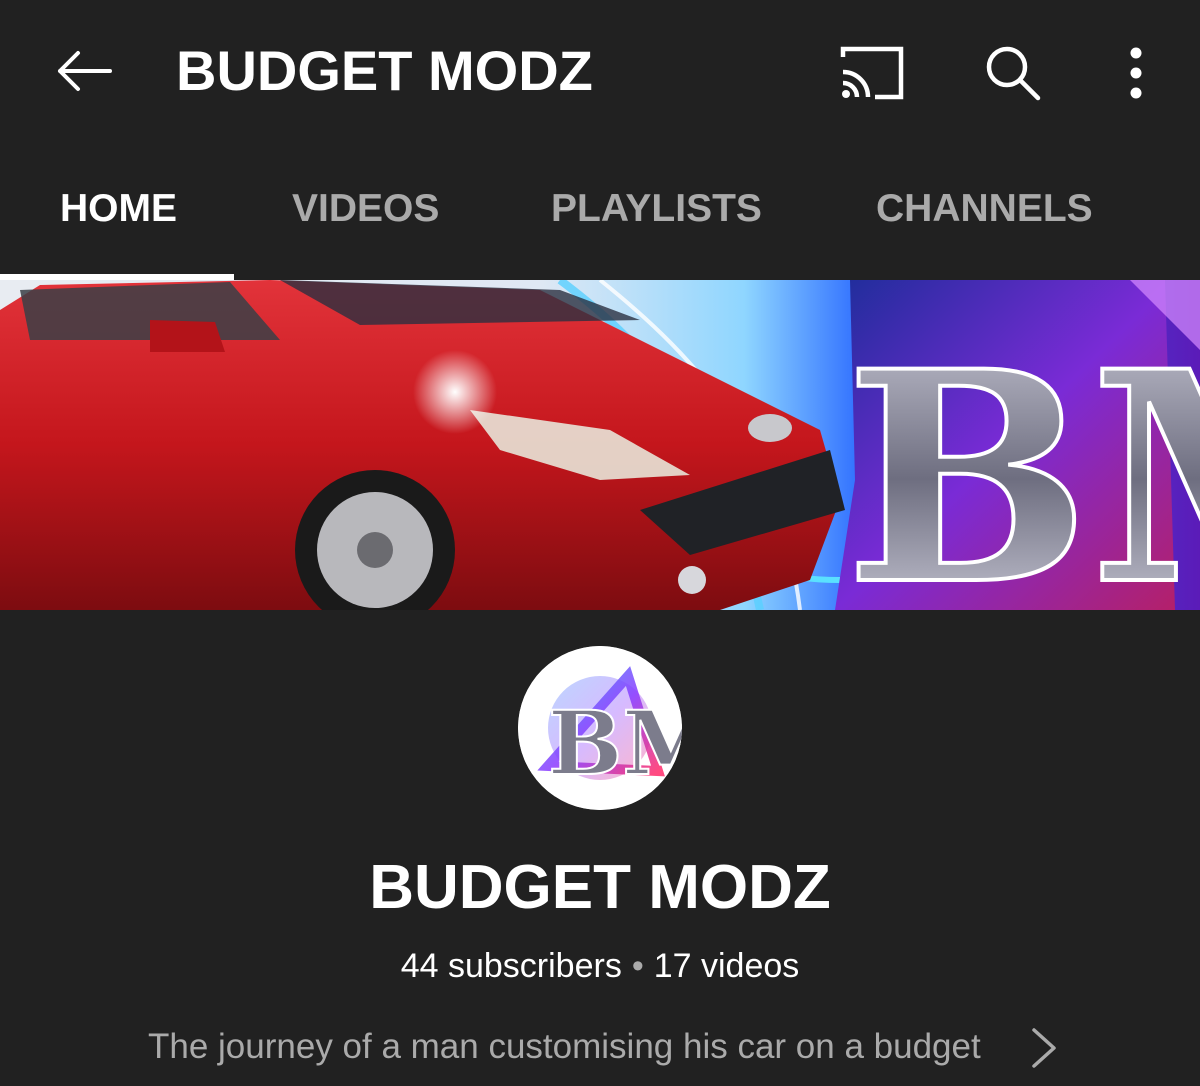 This screenshot has width=1200, height=1086. What do you see at coordinates (600, 887) in the screenshot?
I see `channel-name: BUDGET MODZ` at bounding box center [600, 887].